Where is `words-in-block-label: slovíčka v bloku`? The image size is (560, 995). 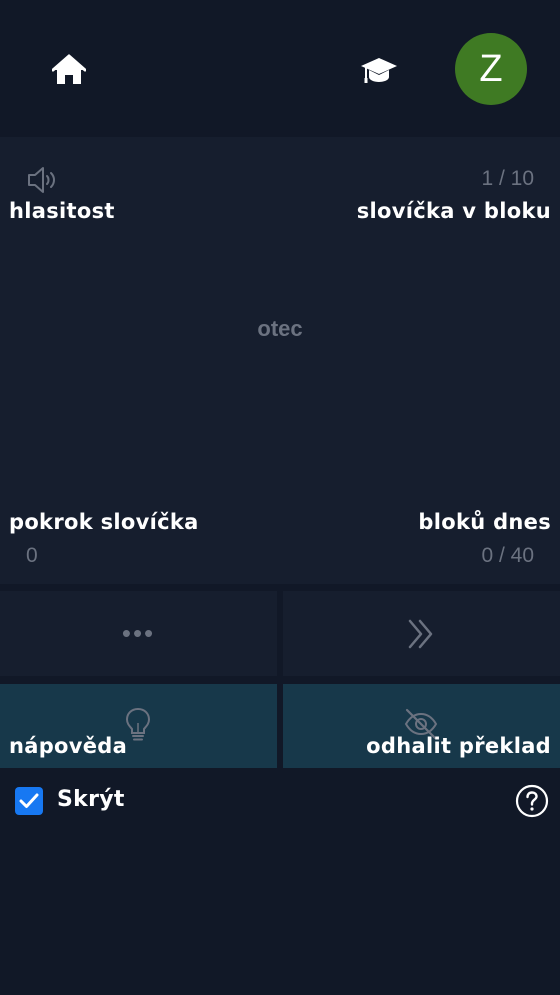
words-in-block-label: slovíčka v bloku is located at coordinates (453, 211).